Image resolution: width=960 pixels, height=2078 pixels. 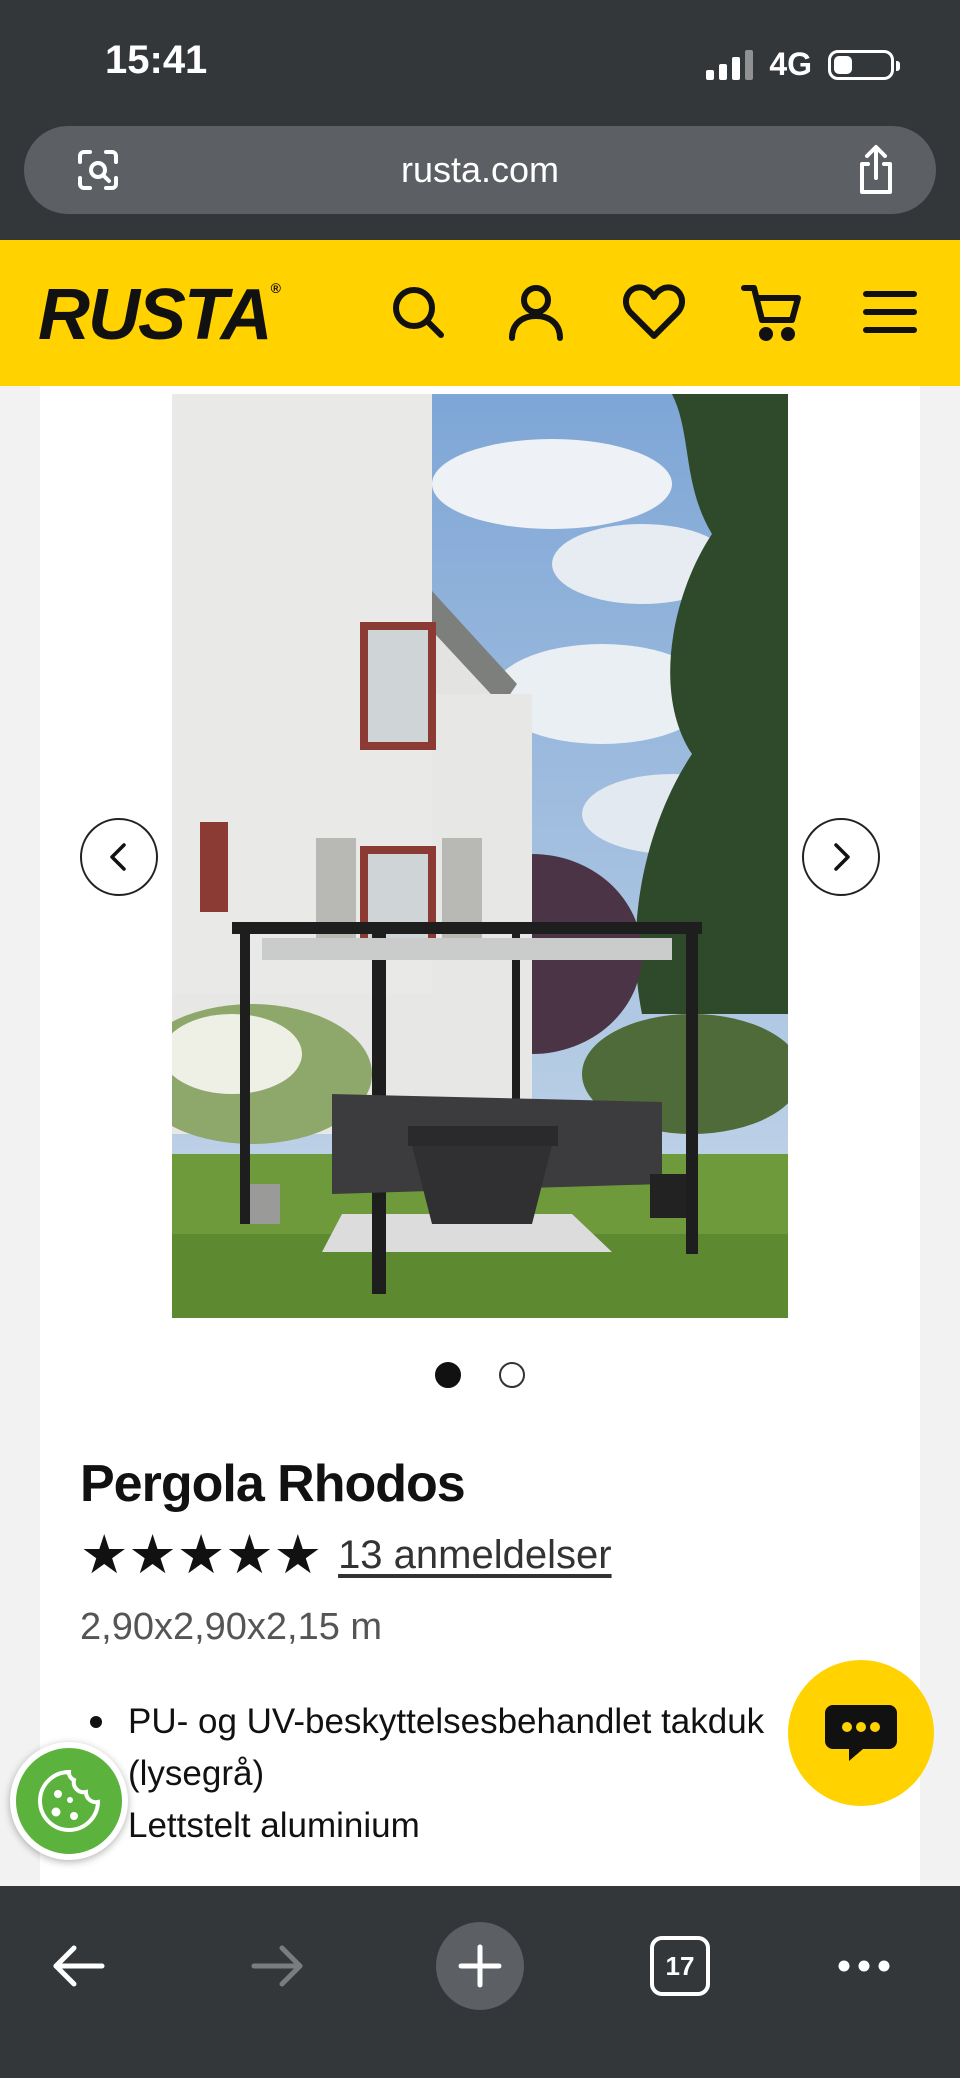 I want to click on gallery-prev-button, so click(x=119, y=857).